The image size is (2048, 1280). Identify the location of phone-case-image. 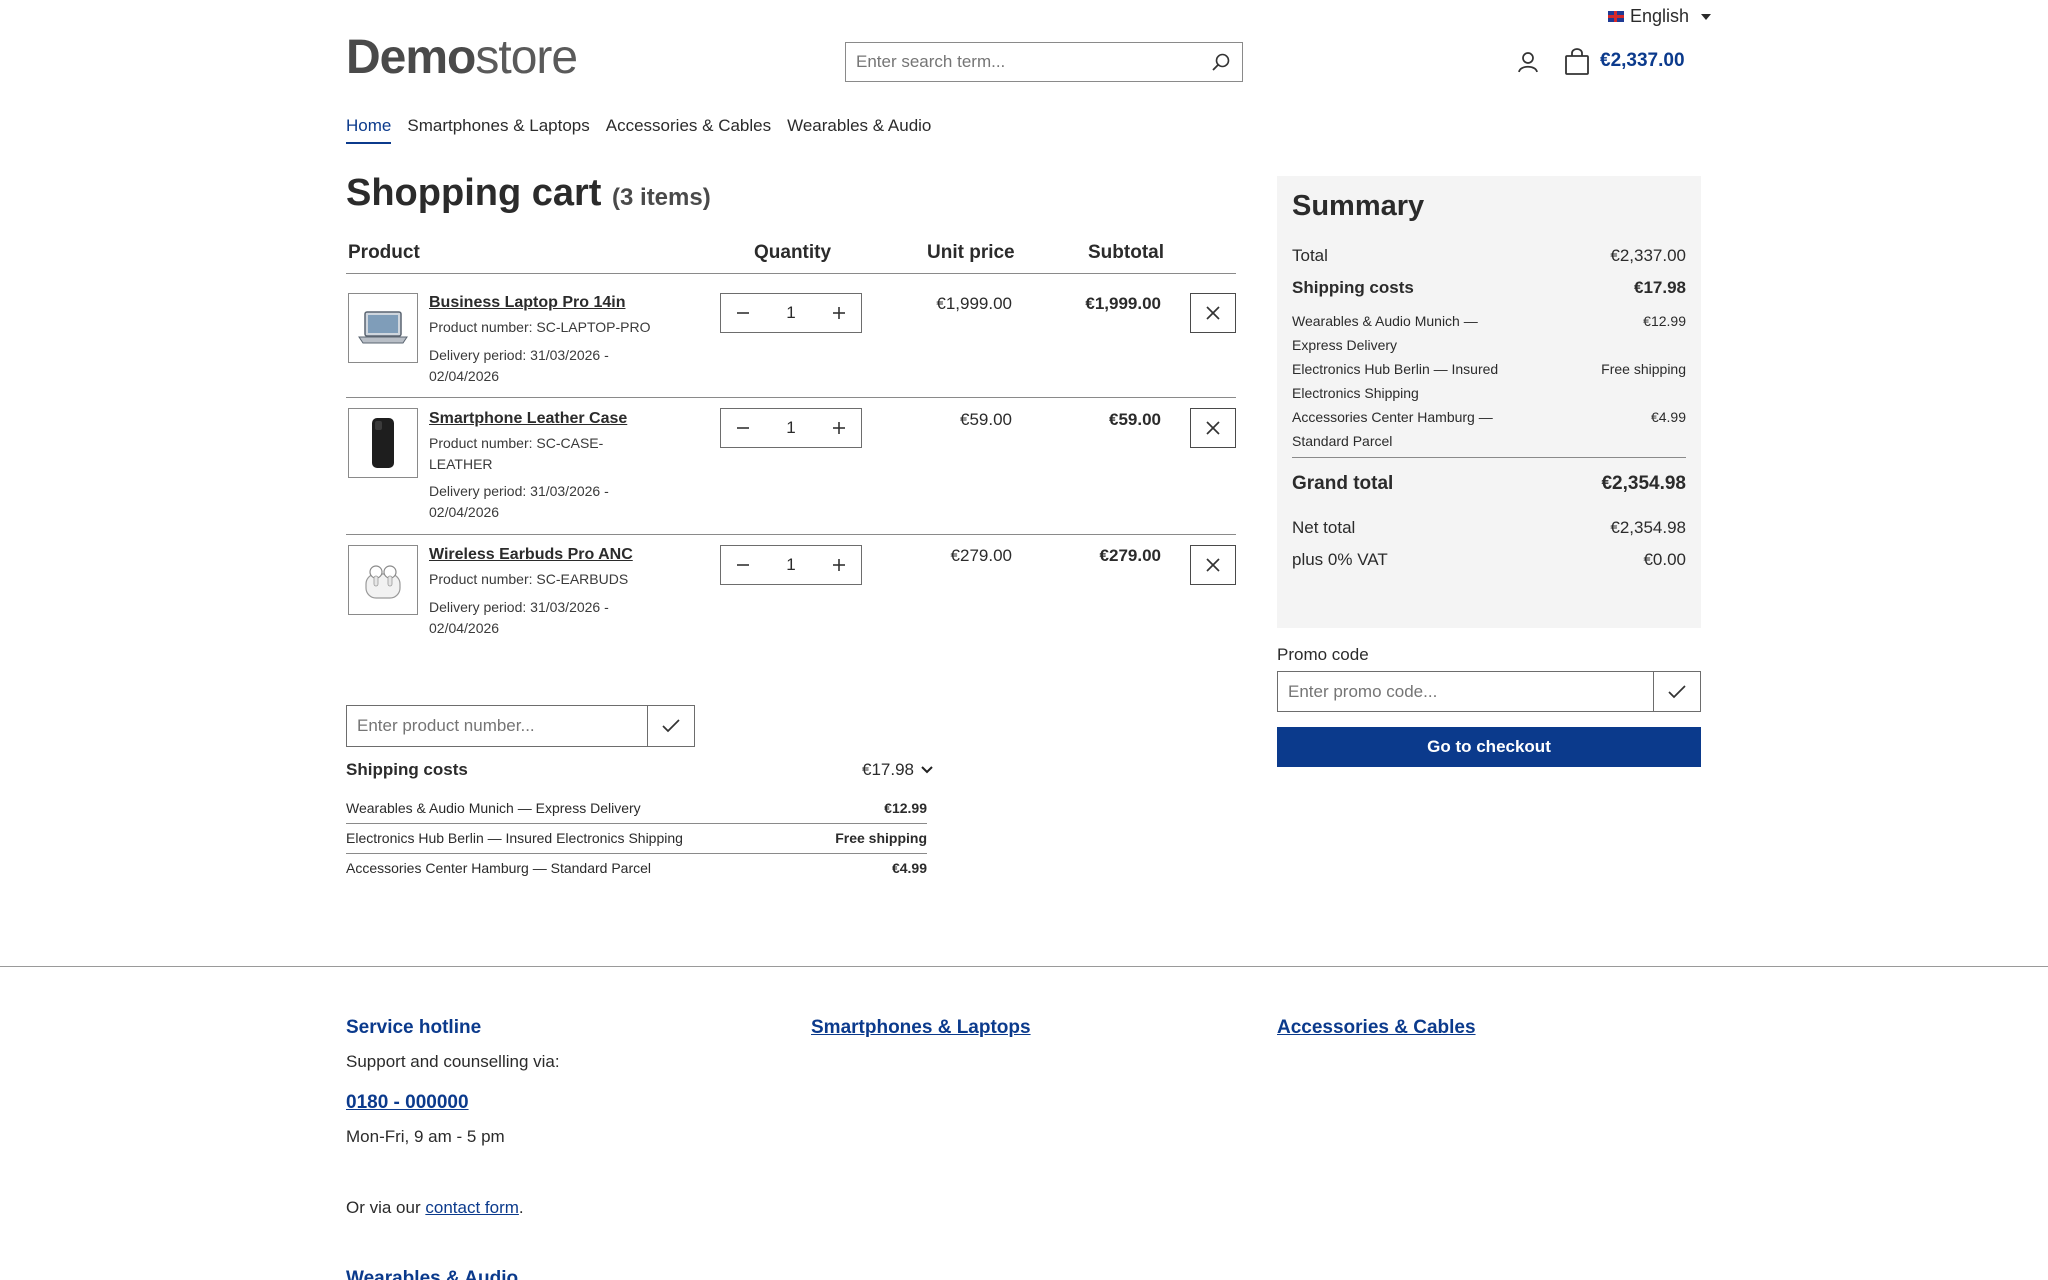
(383, 443).